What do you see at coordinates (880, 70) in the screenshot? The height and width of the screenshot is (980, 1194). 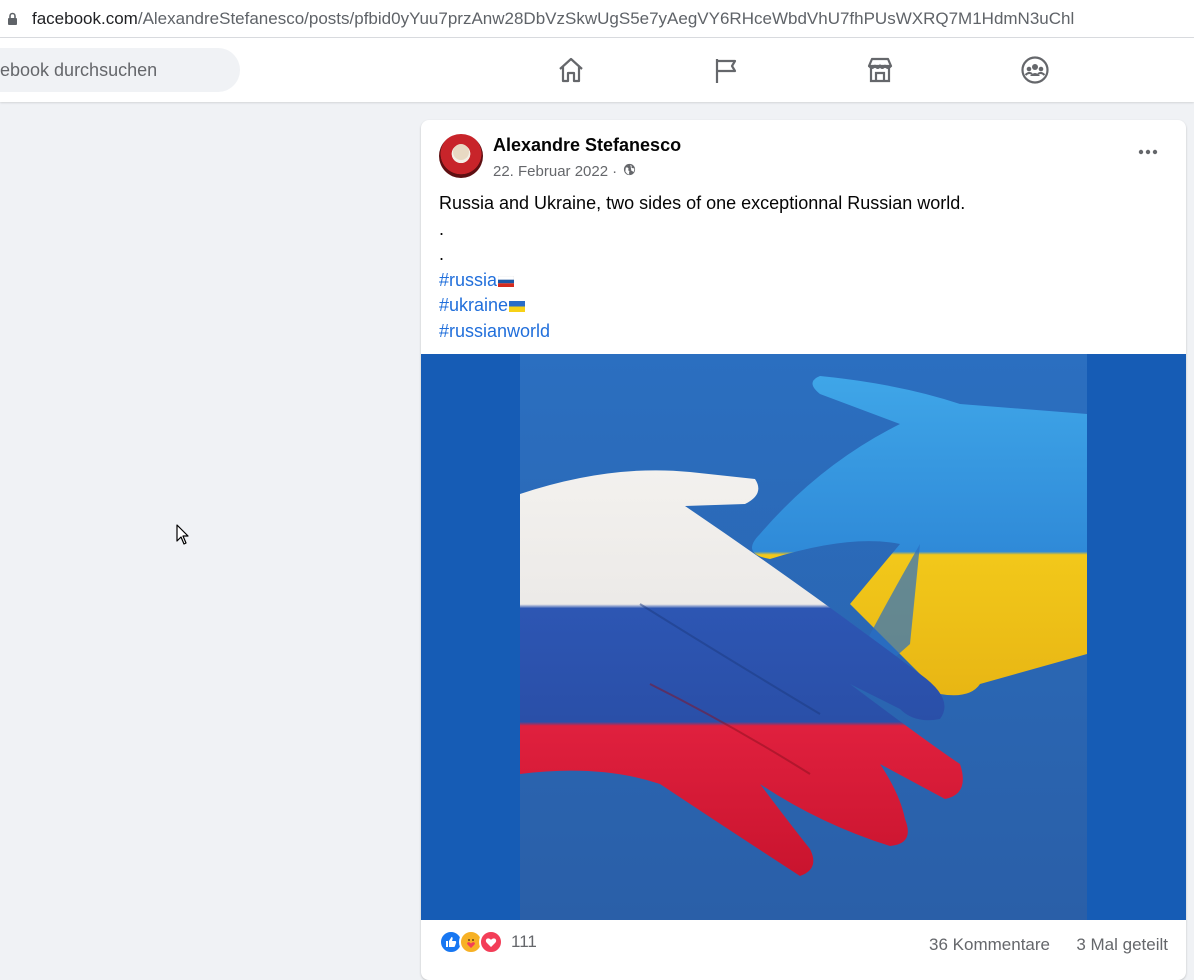 I see `marketplace-icon` at bounding box center [880, 70].